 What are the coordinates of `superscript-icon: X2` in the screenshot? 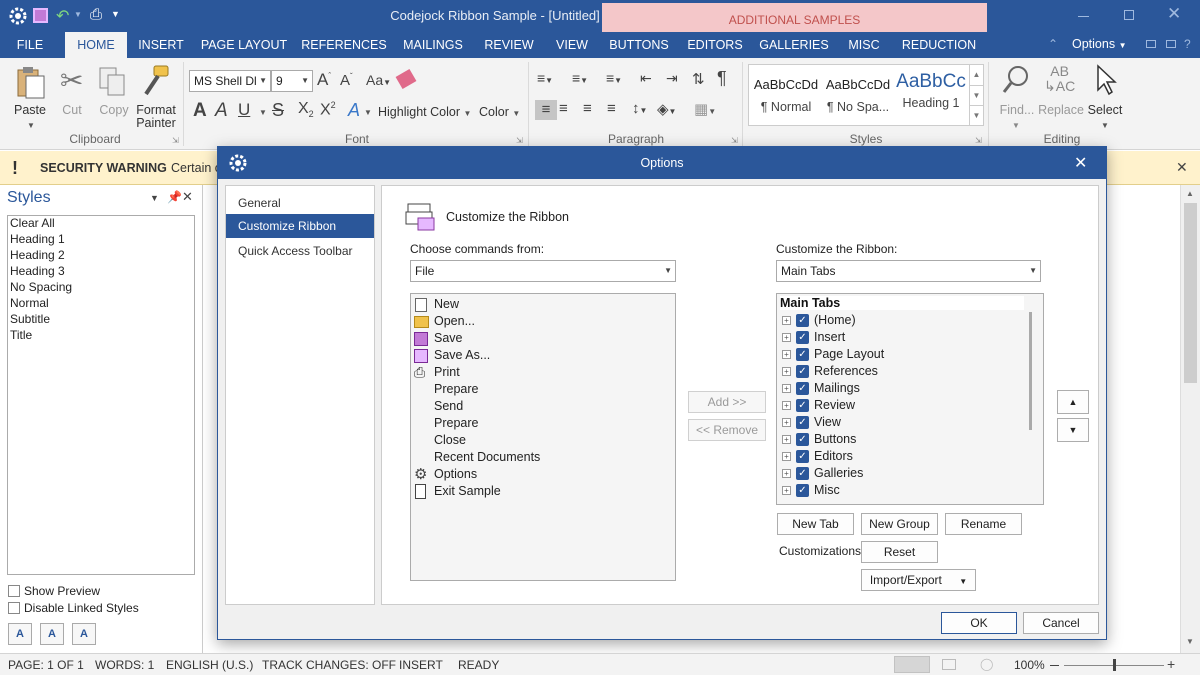 It's located at (328, 109).